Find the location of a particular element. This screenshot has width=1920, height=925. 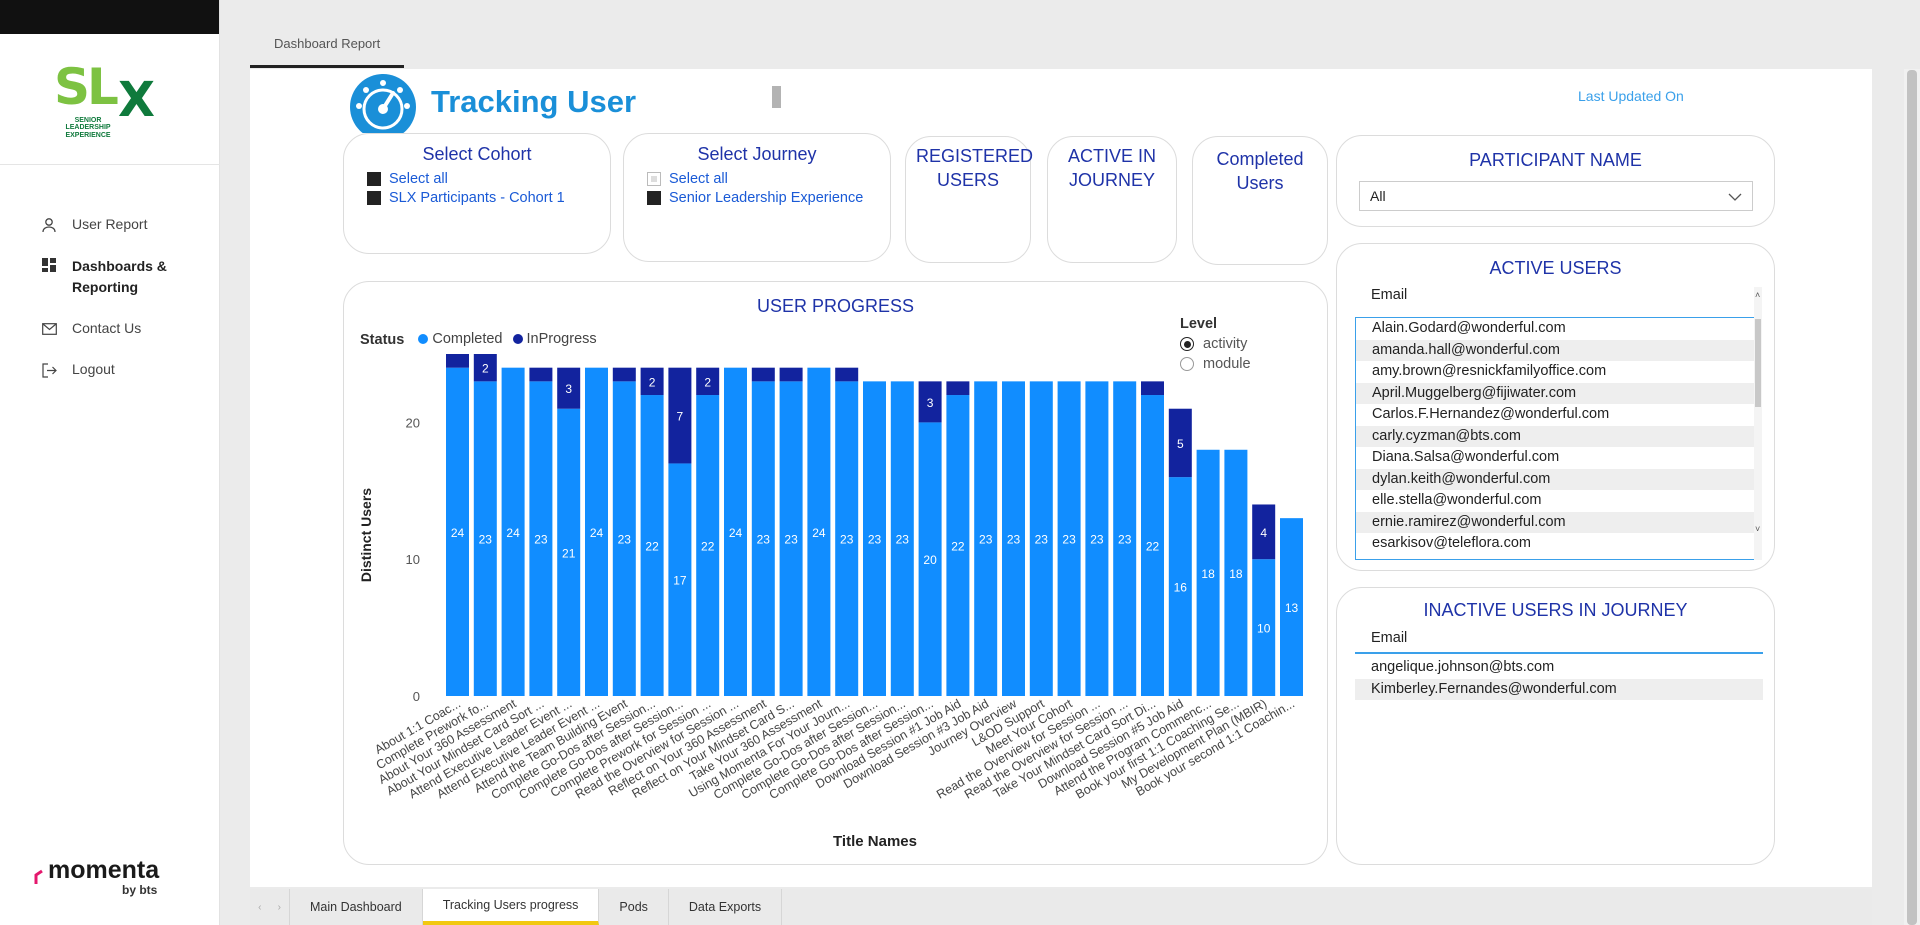

table-row: carly.cyzman@bts.com is located at coordinates (1555, 436).